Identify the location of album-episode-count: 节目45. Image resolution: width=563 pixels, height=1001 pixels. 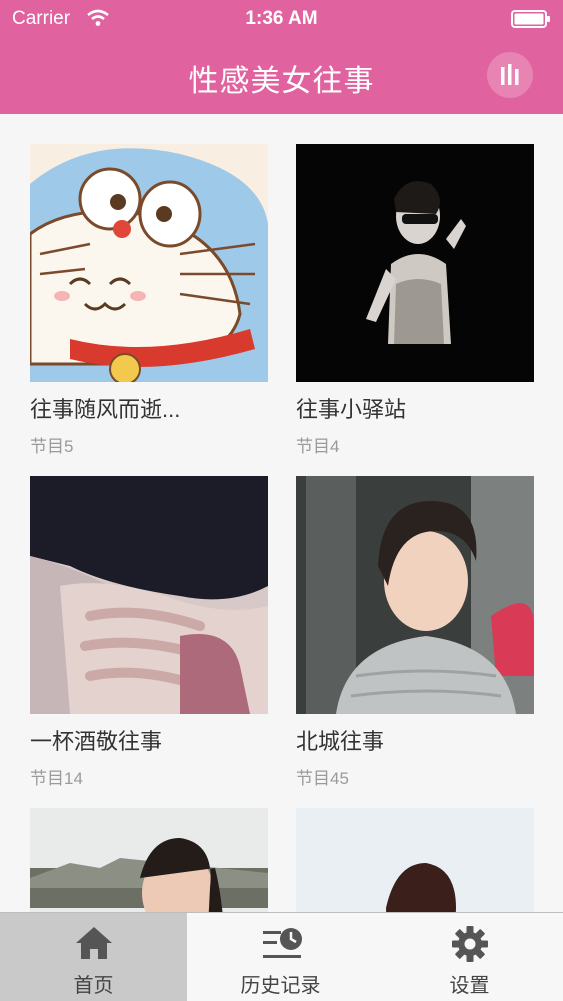
(322, 778).